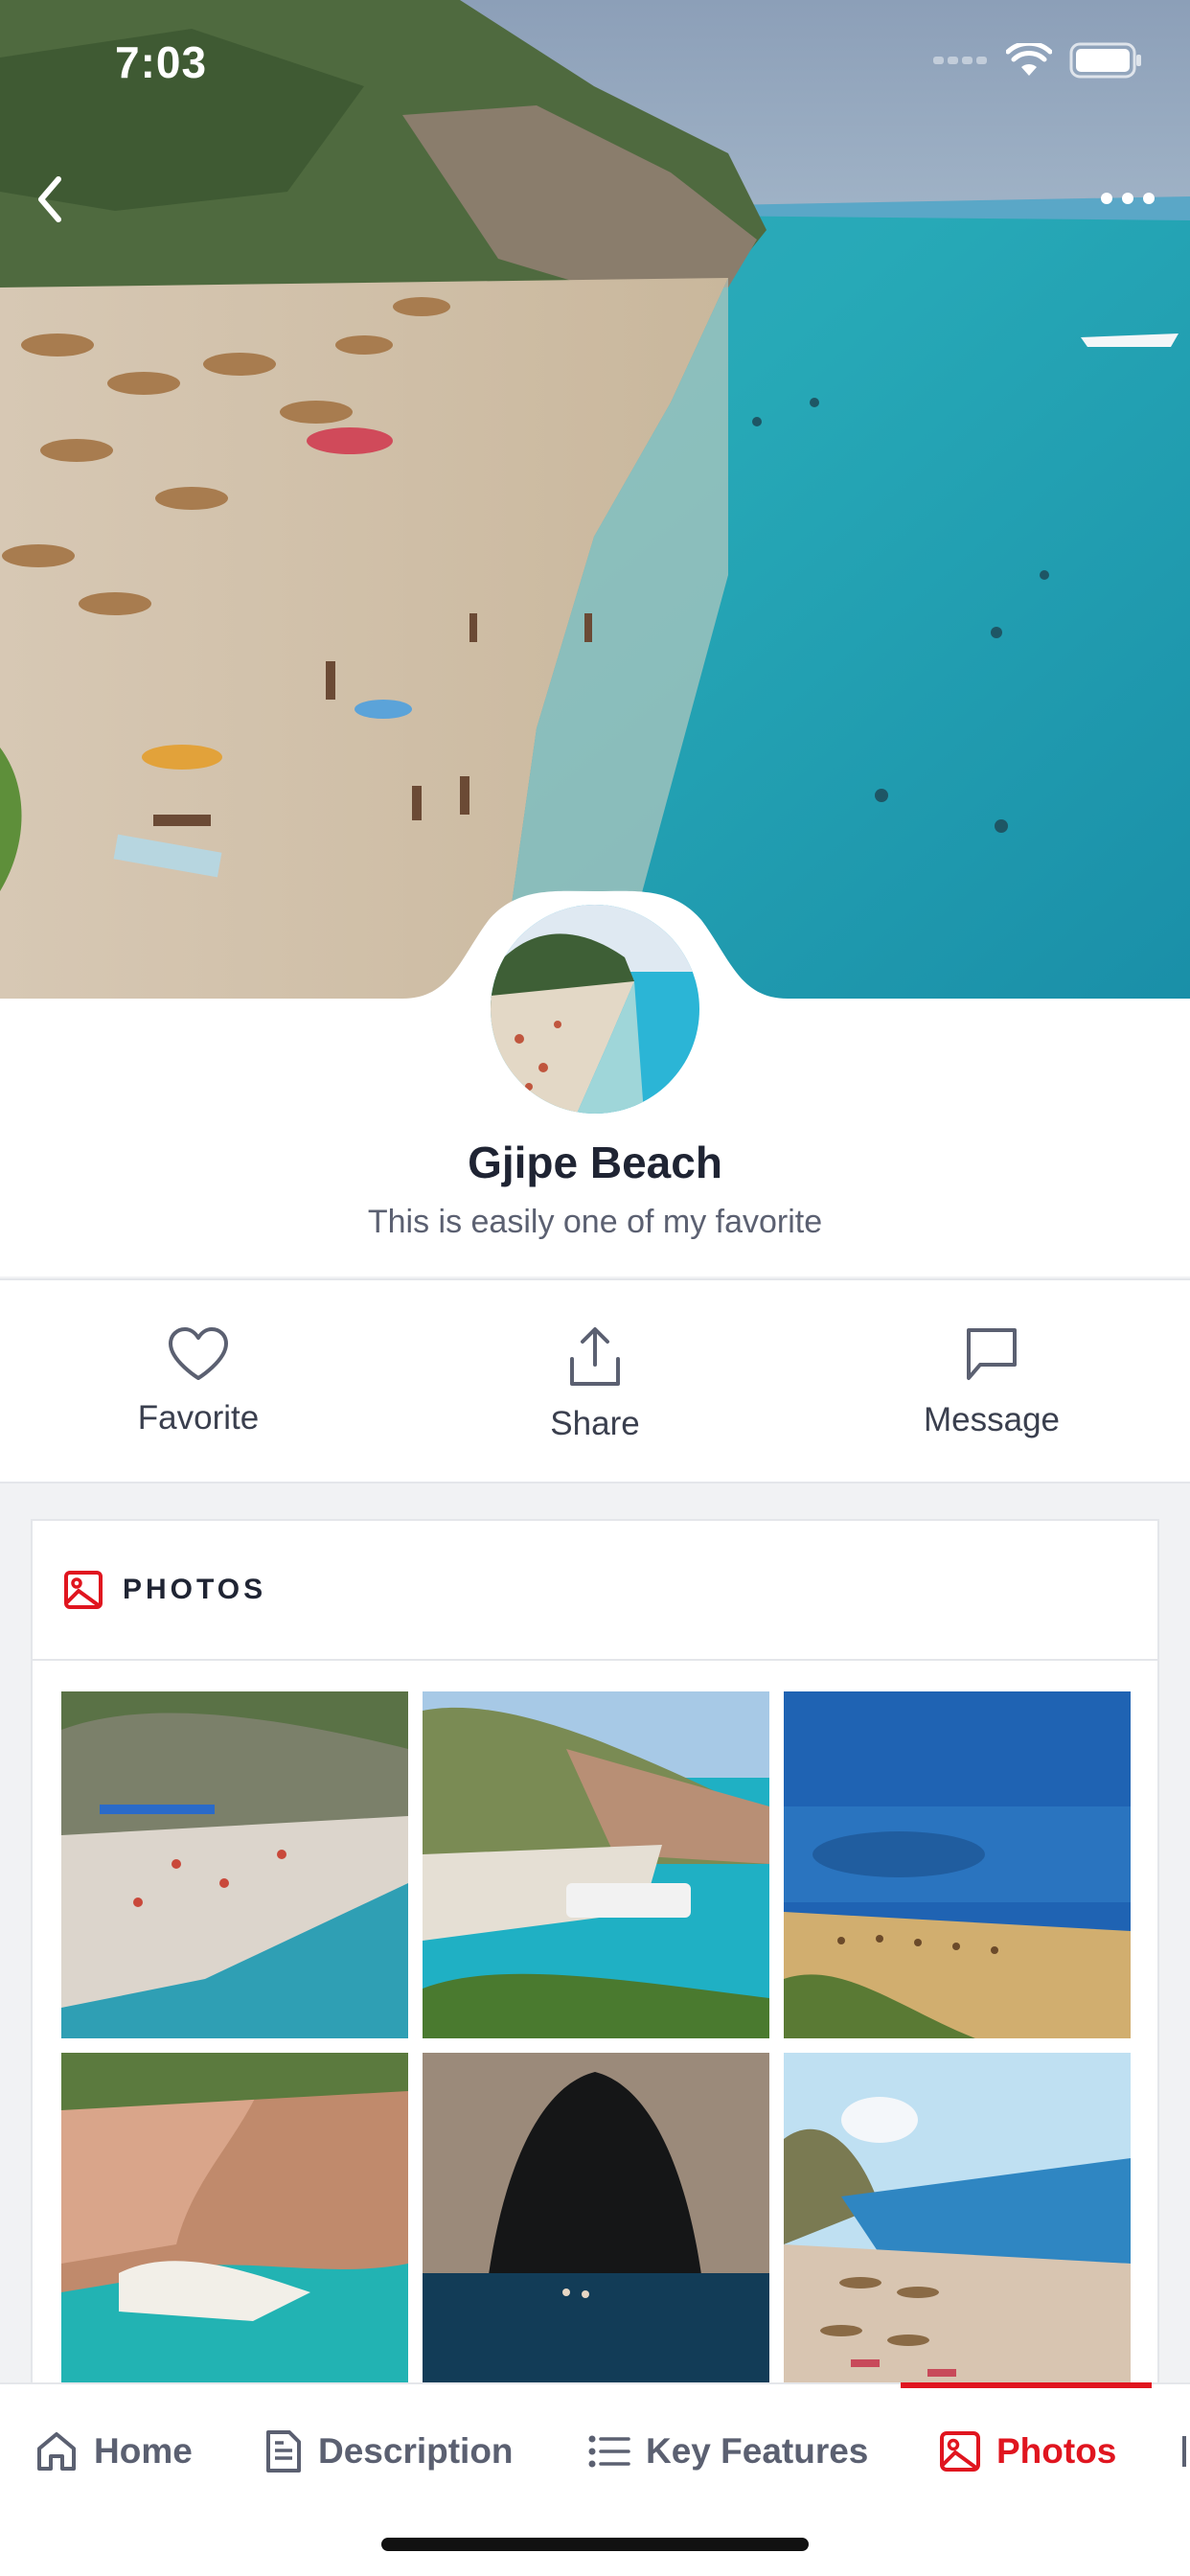  I want to click on list-icon, so click(609, 2451).